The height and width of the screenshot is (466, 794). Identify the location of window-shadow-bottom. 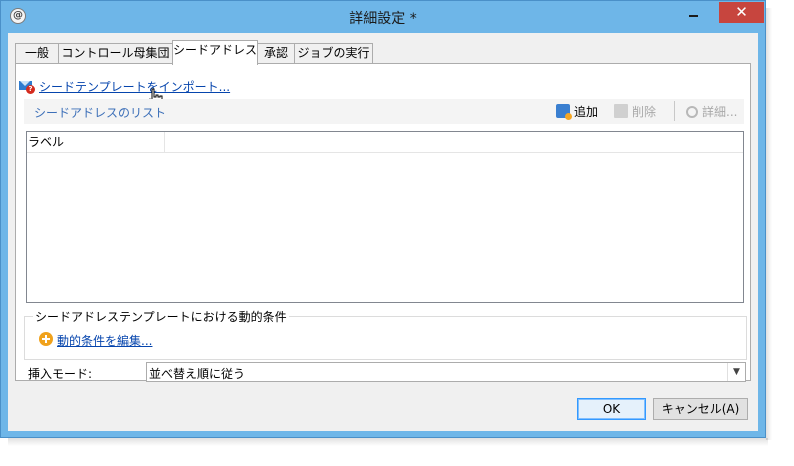
(388, 442).